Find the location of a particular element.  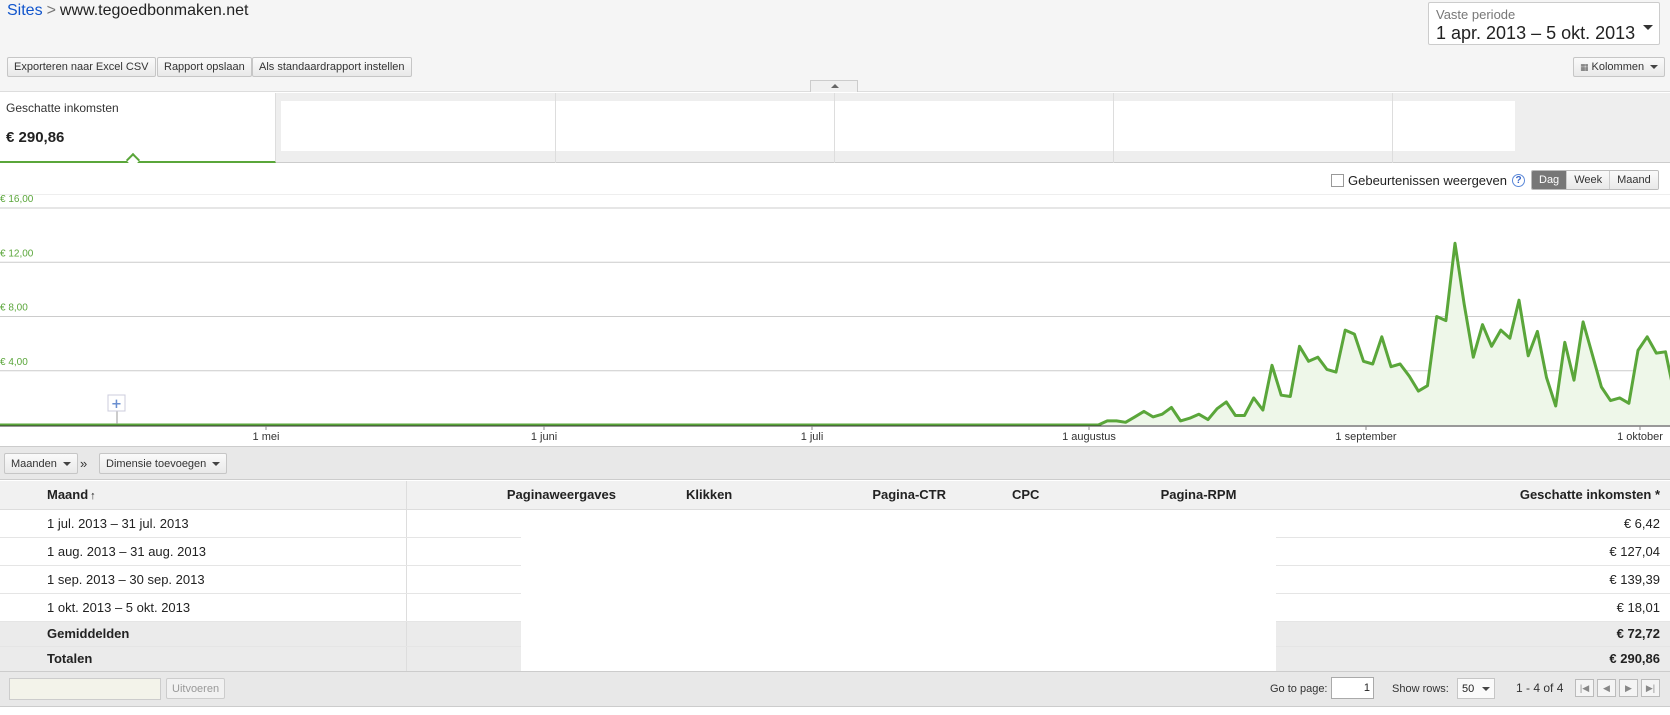

granularity-toggle: Dag Week Maand is located at coordinates (1595, 180).